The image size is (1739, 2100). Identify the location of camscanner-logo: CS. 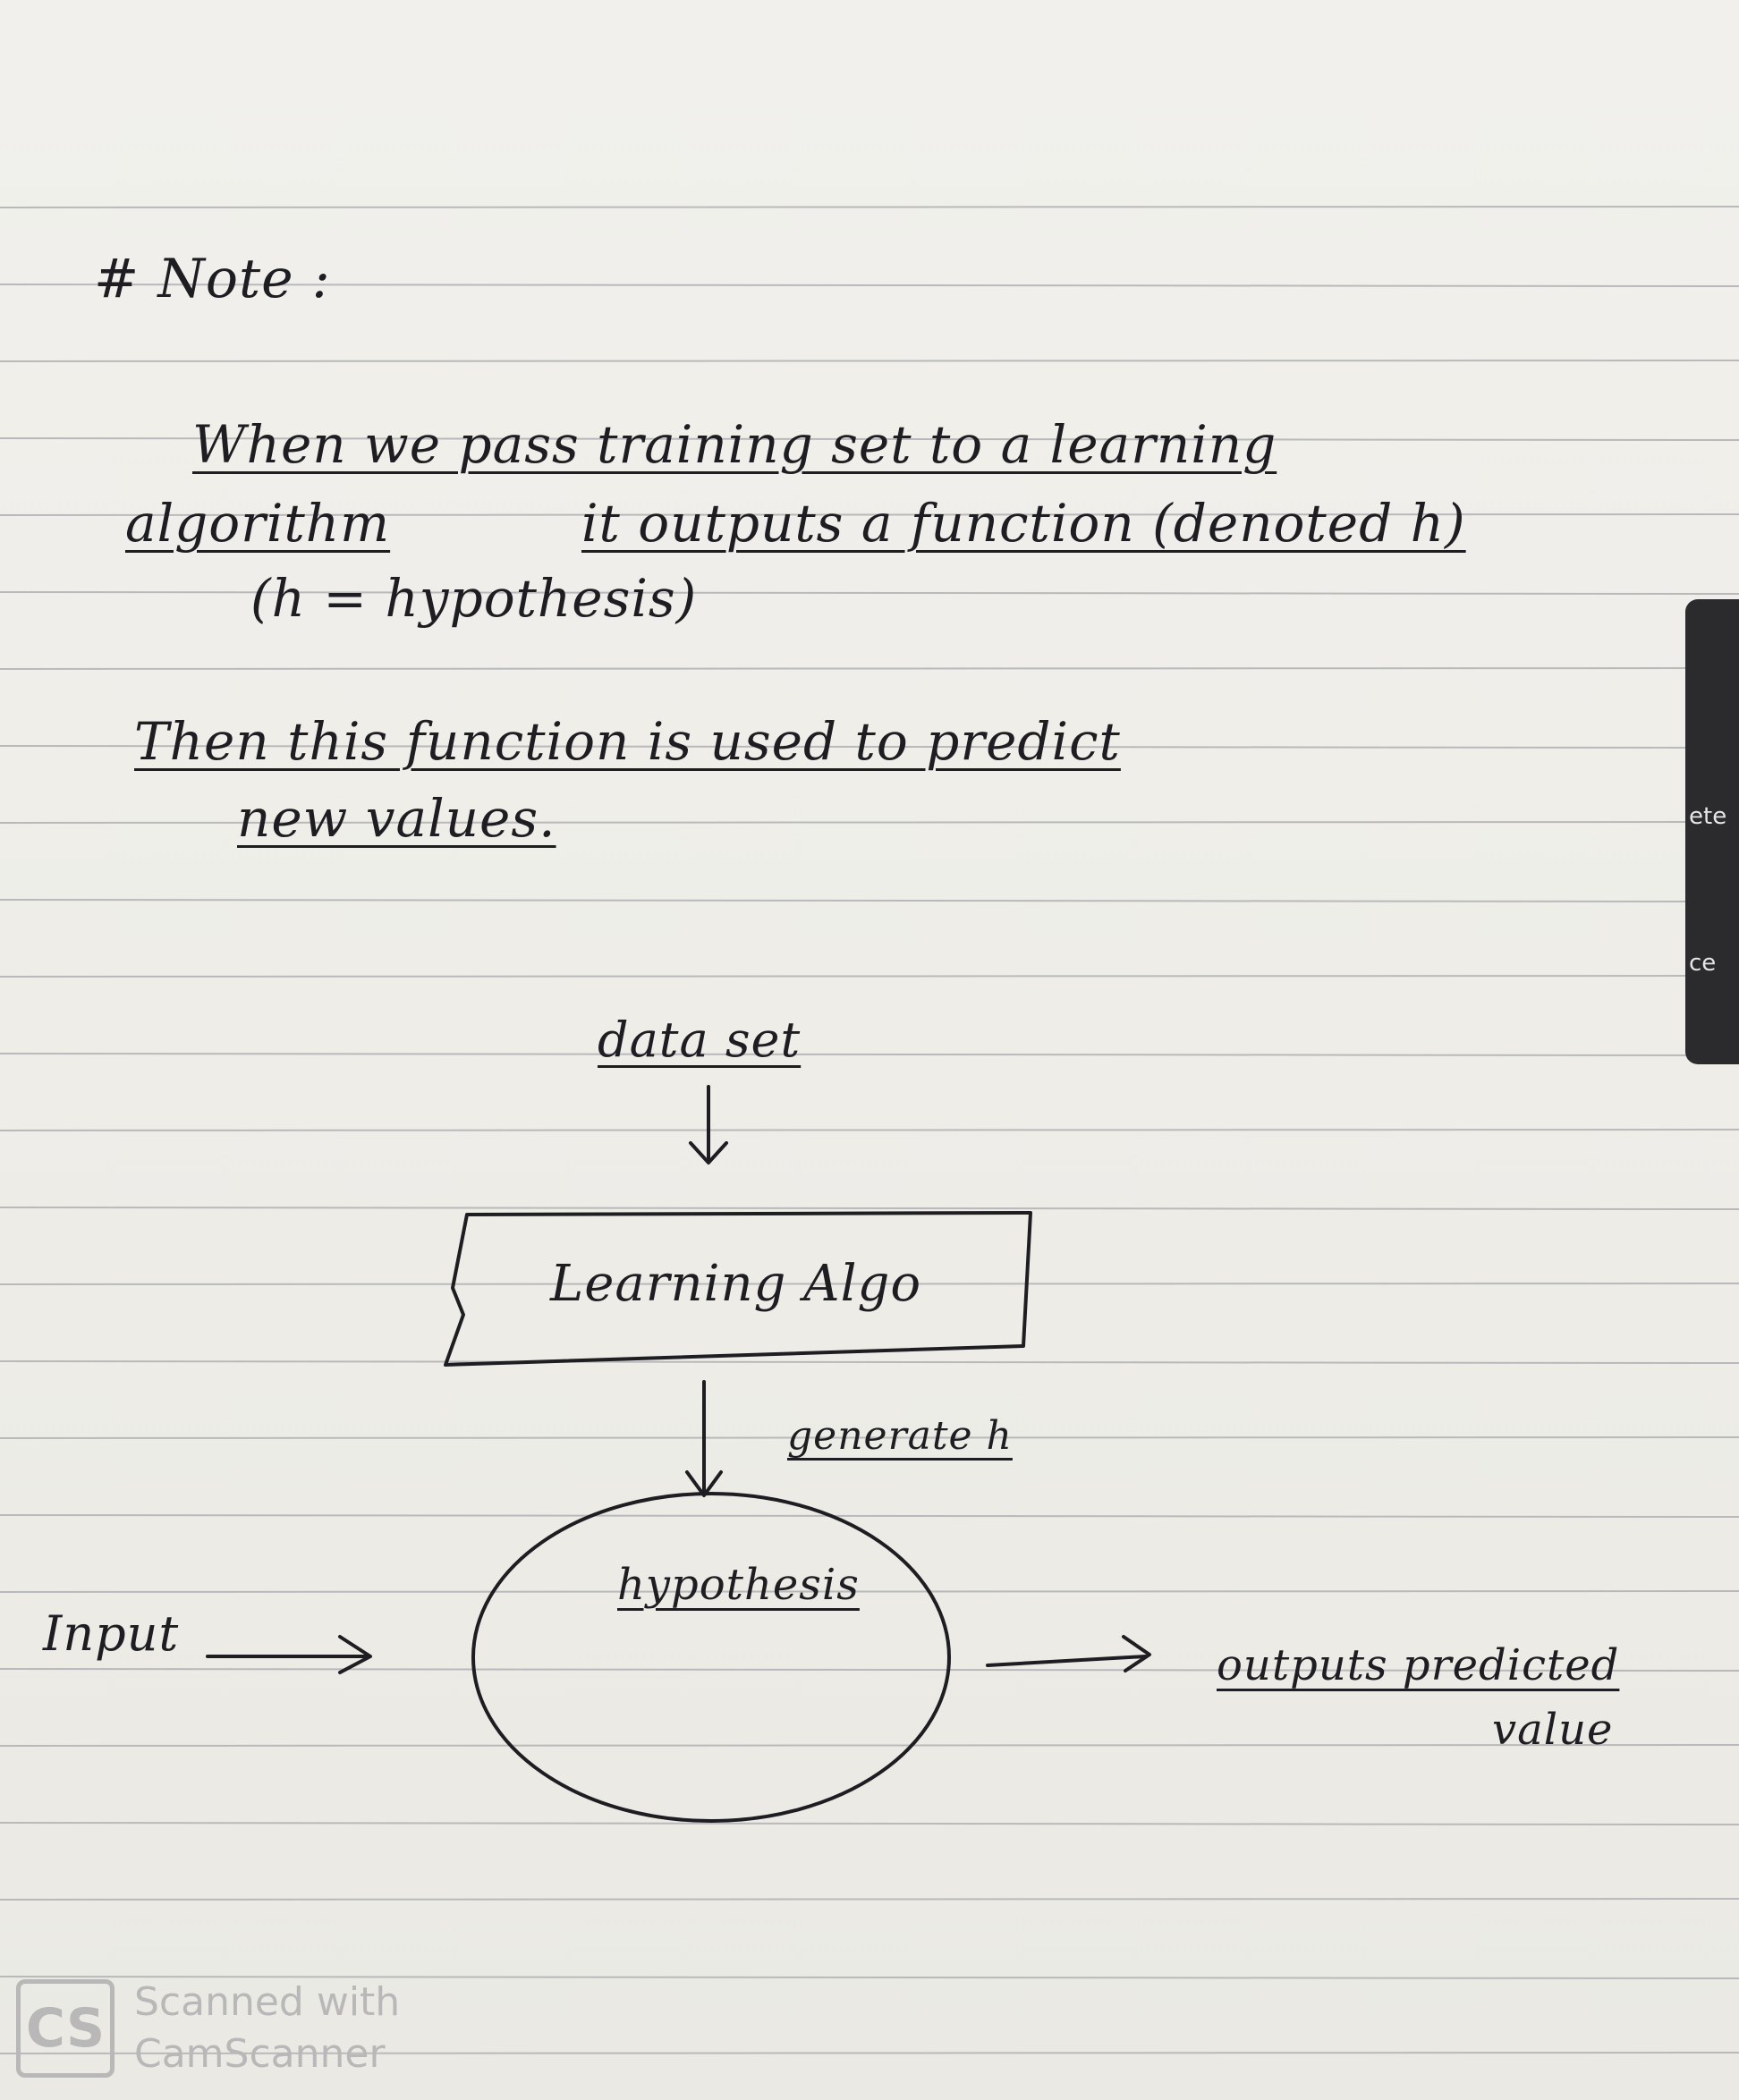
(66, 2028).